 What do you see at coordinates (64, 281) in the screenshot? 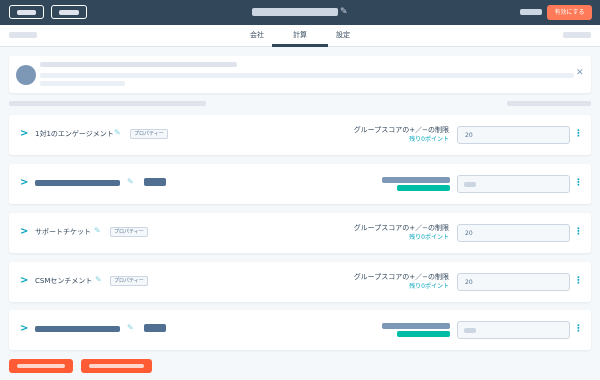
I see `row-label: CSMセンチメント` at bounding box center [64, 281].